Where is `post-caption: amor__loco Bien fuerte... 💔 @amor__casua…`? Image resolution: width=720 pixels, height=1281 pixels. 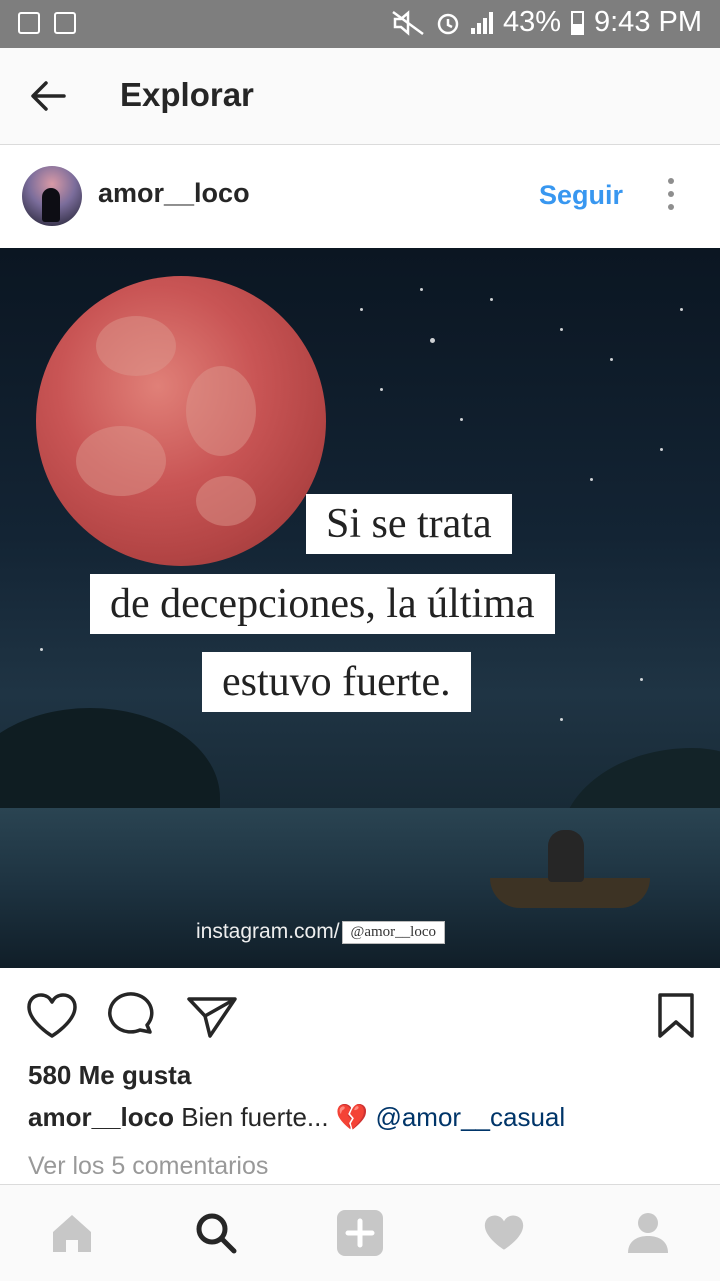 post-caption: amor__loco Bien fuerte... 💔 @amor__casua… is located at coordinates (296, 1117).